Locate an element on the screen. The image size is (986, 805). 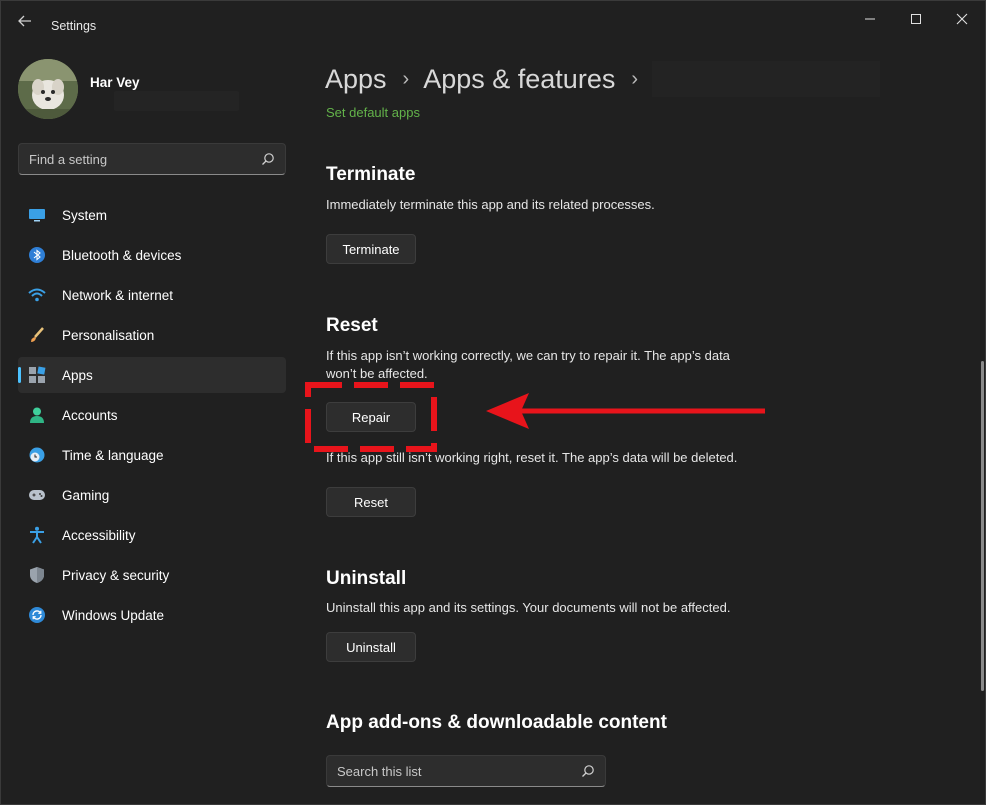
sidebar-item-windows-update: Windows Update is located at coordinates (152, 615).